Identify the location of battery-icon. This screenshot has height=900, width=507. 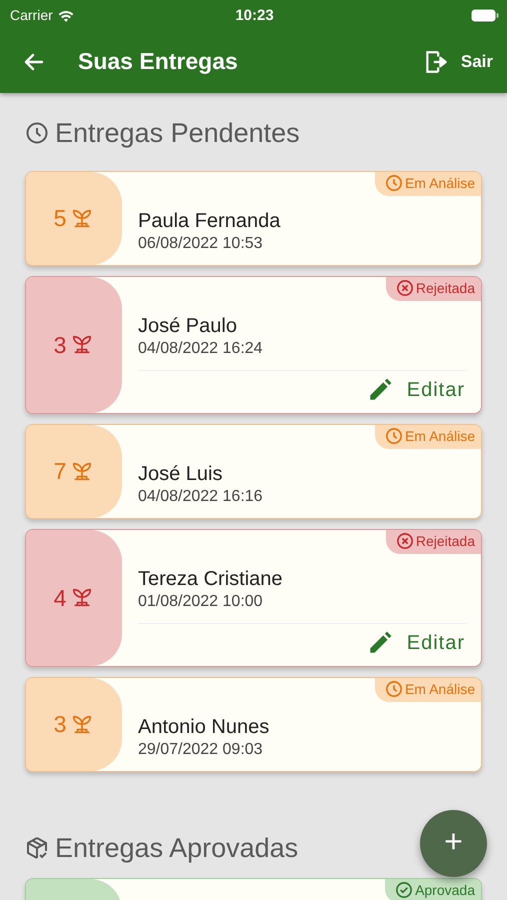
(485, 15).